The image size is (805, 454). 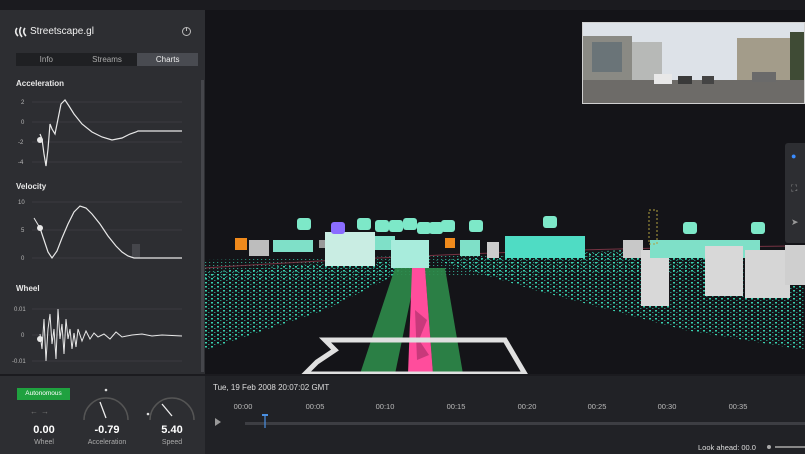 I want to click on north-arrow-icon: ➤, so click(x=795, y=222).